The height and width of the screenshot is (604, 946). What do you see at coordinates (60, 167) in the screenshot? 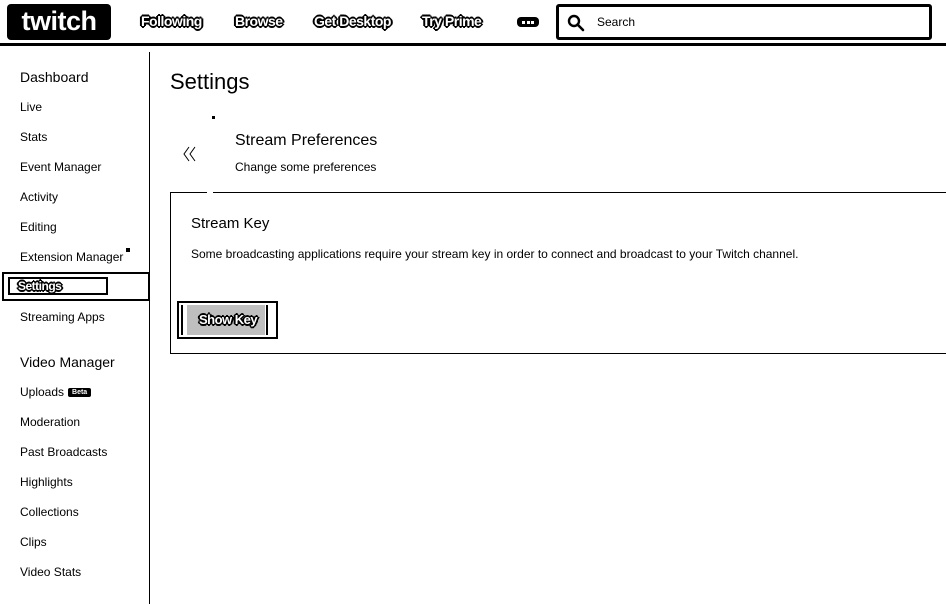
I see `sidebar-item-event-manager: Event Manager` at bounding box center [60, 167].